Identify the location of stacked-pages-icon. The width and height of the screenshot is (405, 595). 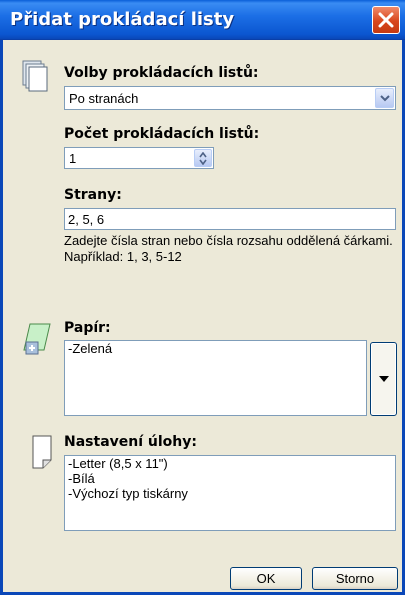
(35, 76).